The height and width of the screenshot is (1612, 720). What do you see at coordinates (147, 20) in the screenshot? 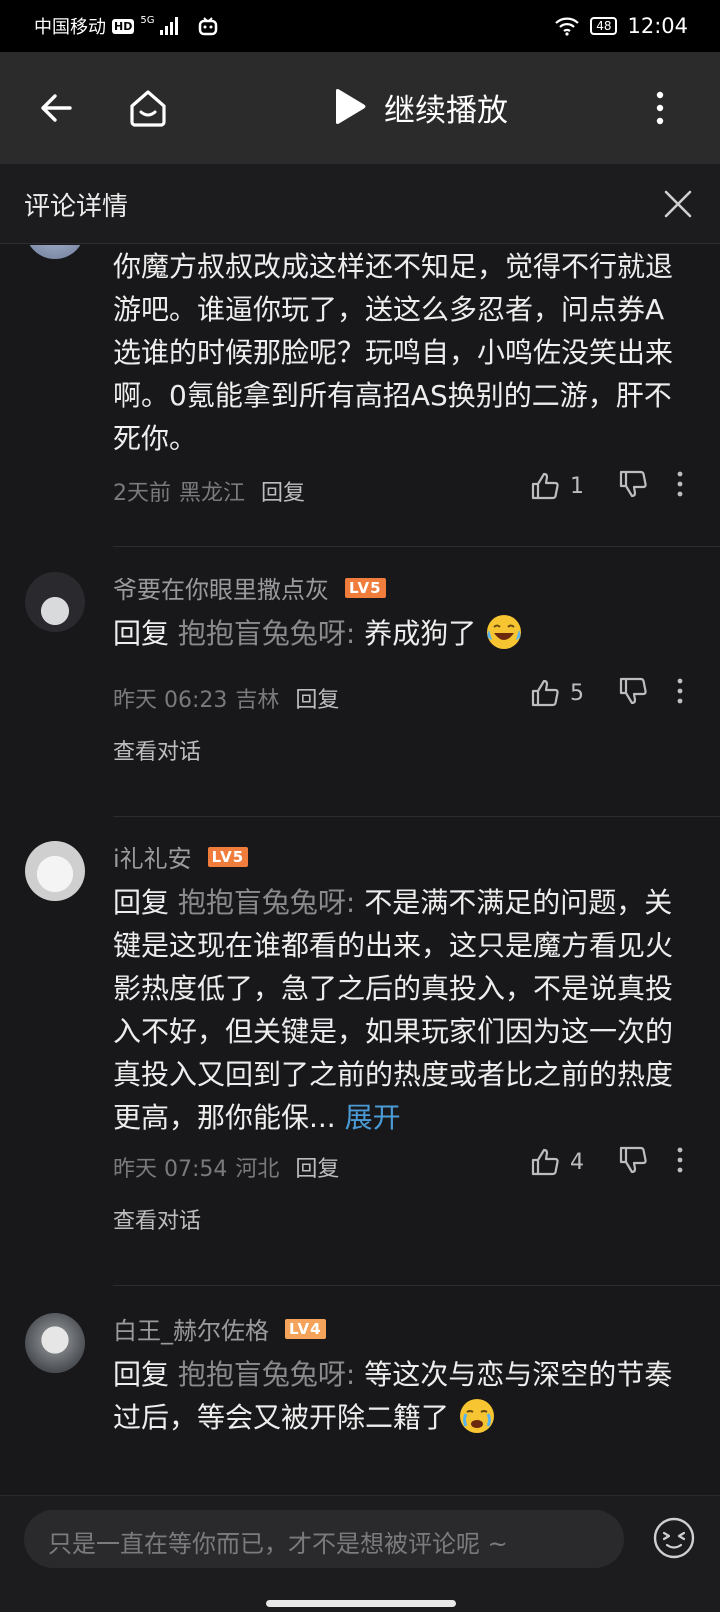
I see `network-label: 5G` at bounding box center [147, 20].